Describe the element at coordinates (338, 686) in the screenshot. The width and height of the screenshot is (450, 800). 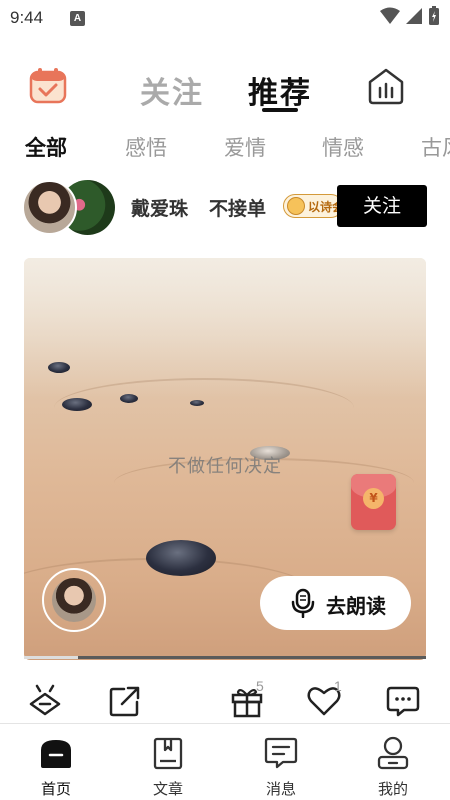
I see `like-count: 1` at that location.